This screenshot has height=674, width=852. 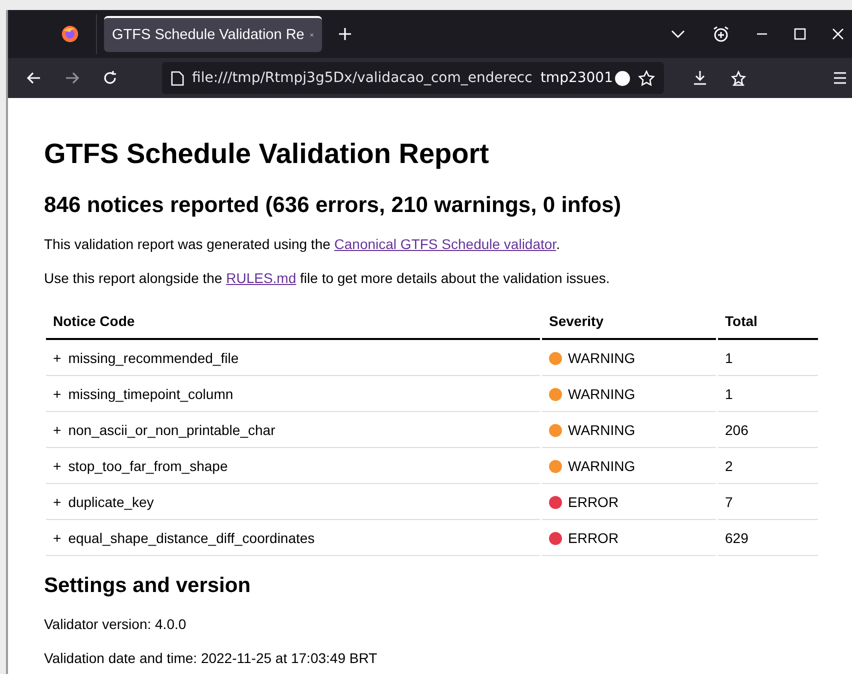 I want to click on url-text: file:///tmp/Rtmpj3g5Dx/validacao_com_enderecc, so click(x=362, y=78).